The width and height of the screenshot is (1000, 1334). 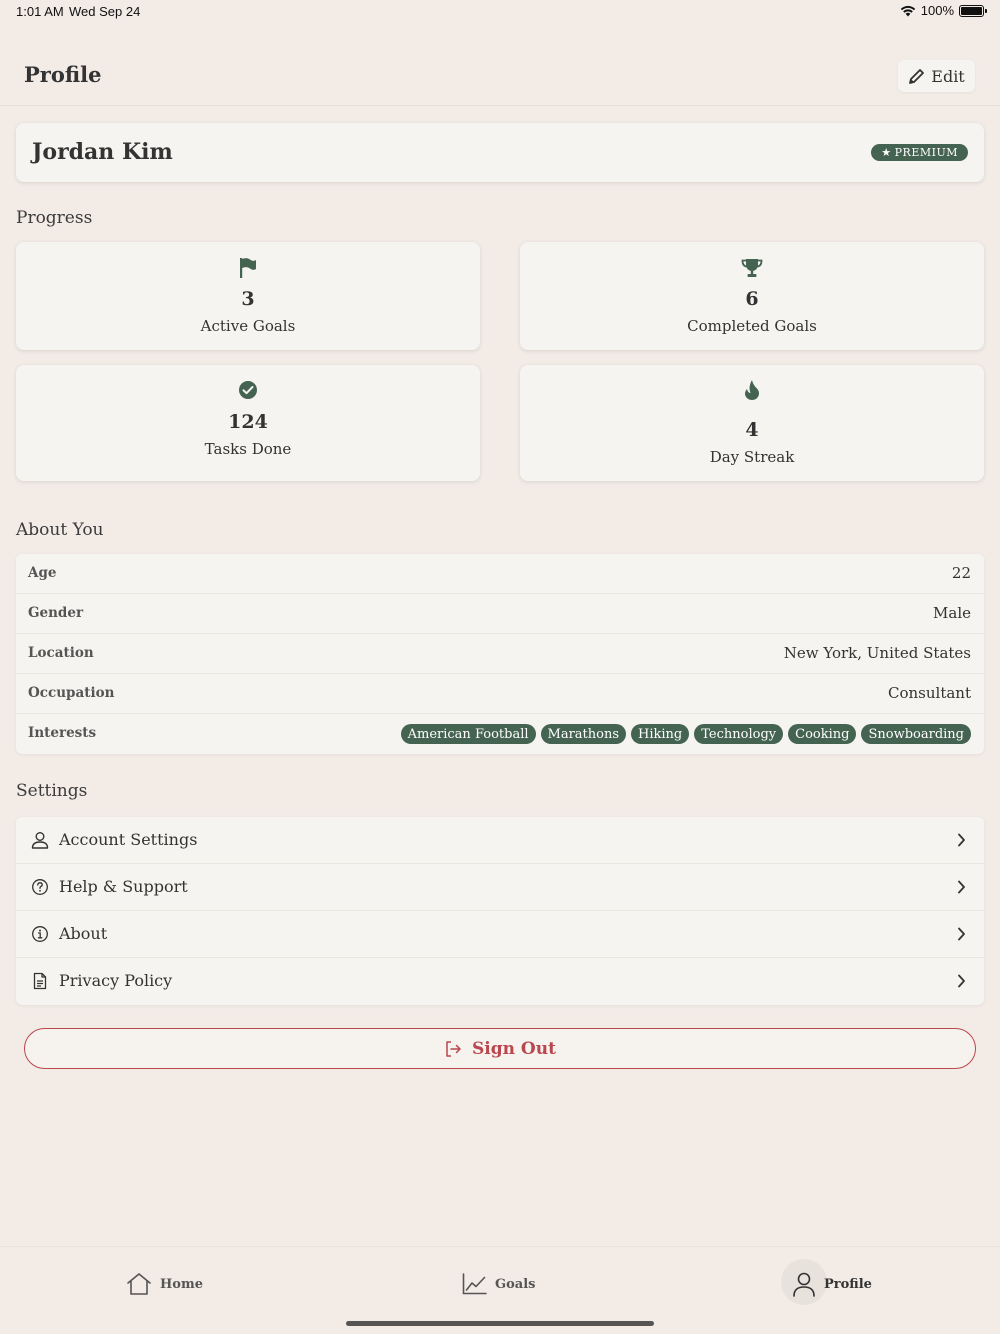 I want to click on interest-chip: Snowboarding, so click(x=916, y=734).